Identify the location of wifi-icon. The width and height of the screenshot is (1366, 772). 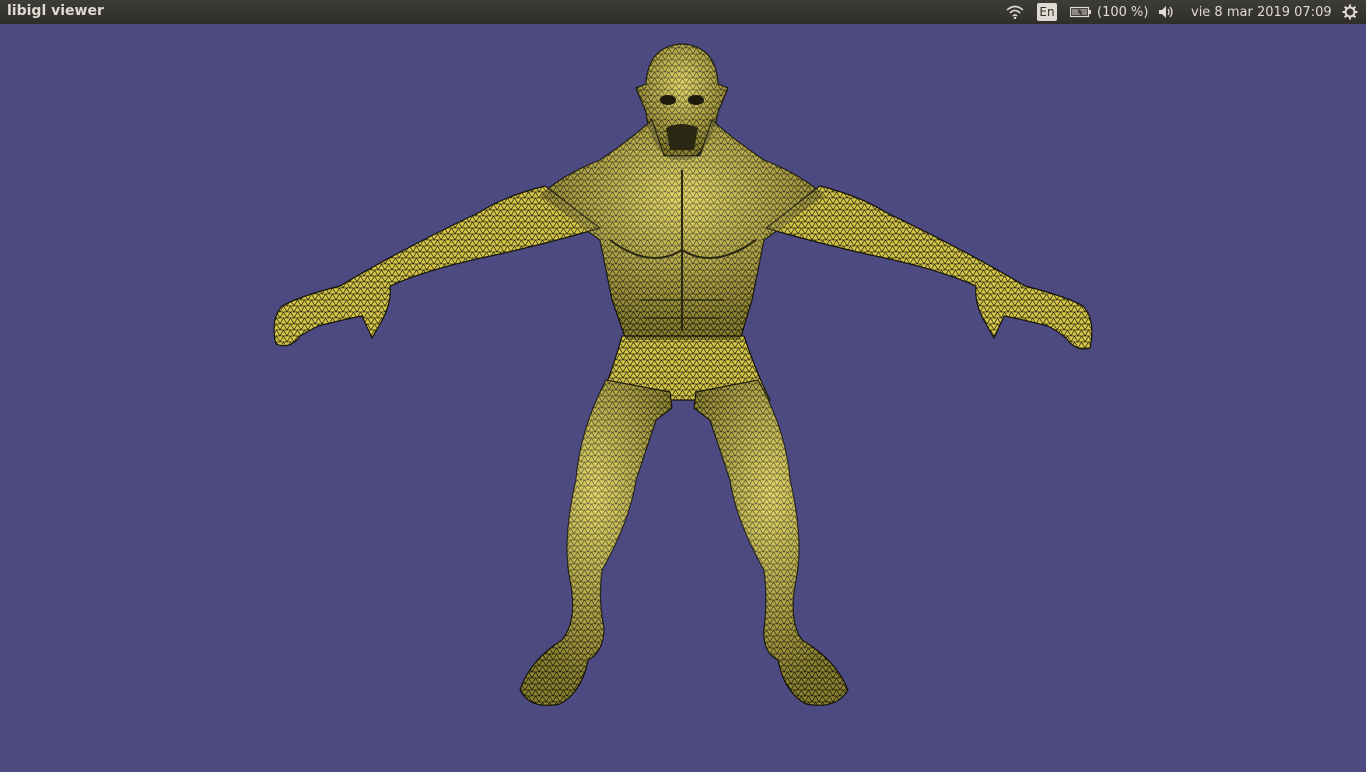
(1015, 12).